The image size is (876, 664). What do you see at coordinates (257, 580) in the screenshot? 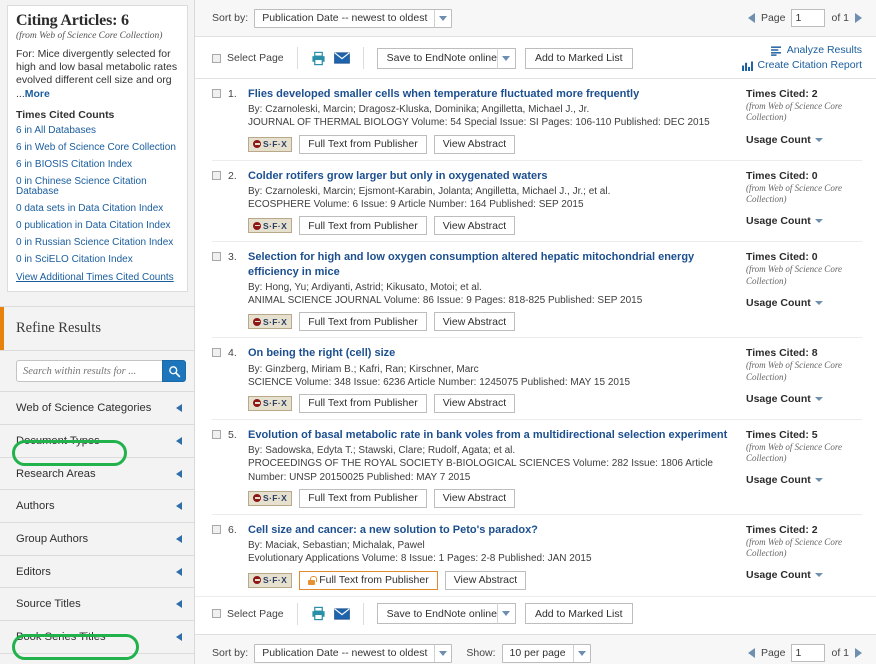
I see `sfx-icon` at bounding box center [257, 580].